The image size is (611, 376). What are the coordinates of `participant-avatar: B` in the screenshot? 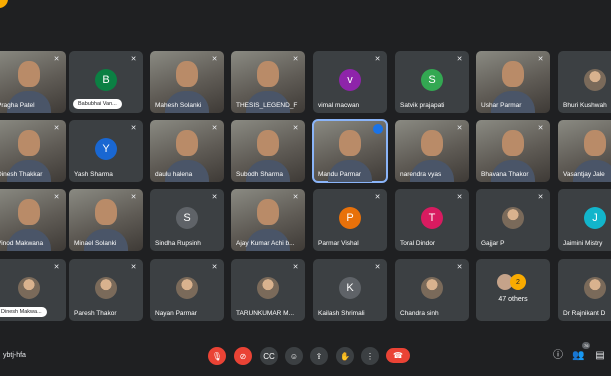 It's located at (106, 80).